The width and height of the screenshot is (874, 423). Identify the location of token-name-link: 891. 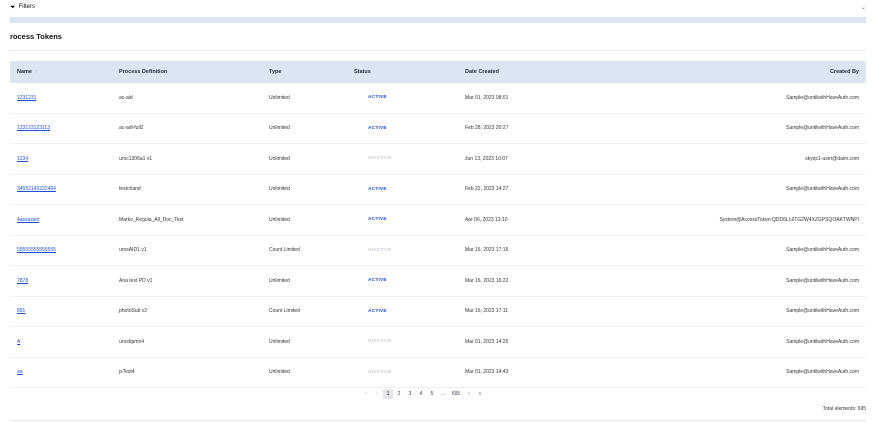
(21, 311).